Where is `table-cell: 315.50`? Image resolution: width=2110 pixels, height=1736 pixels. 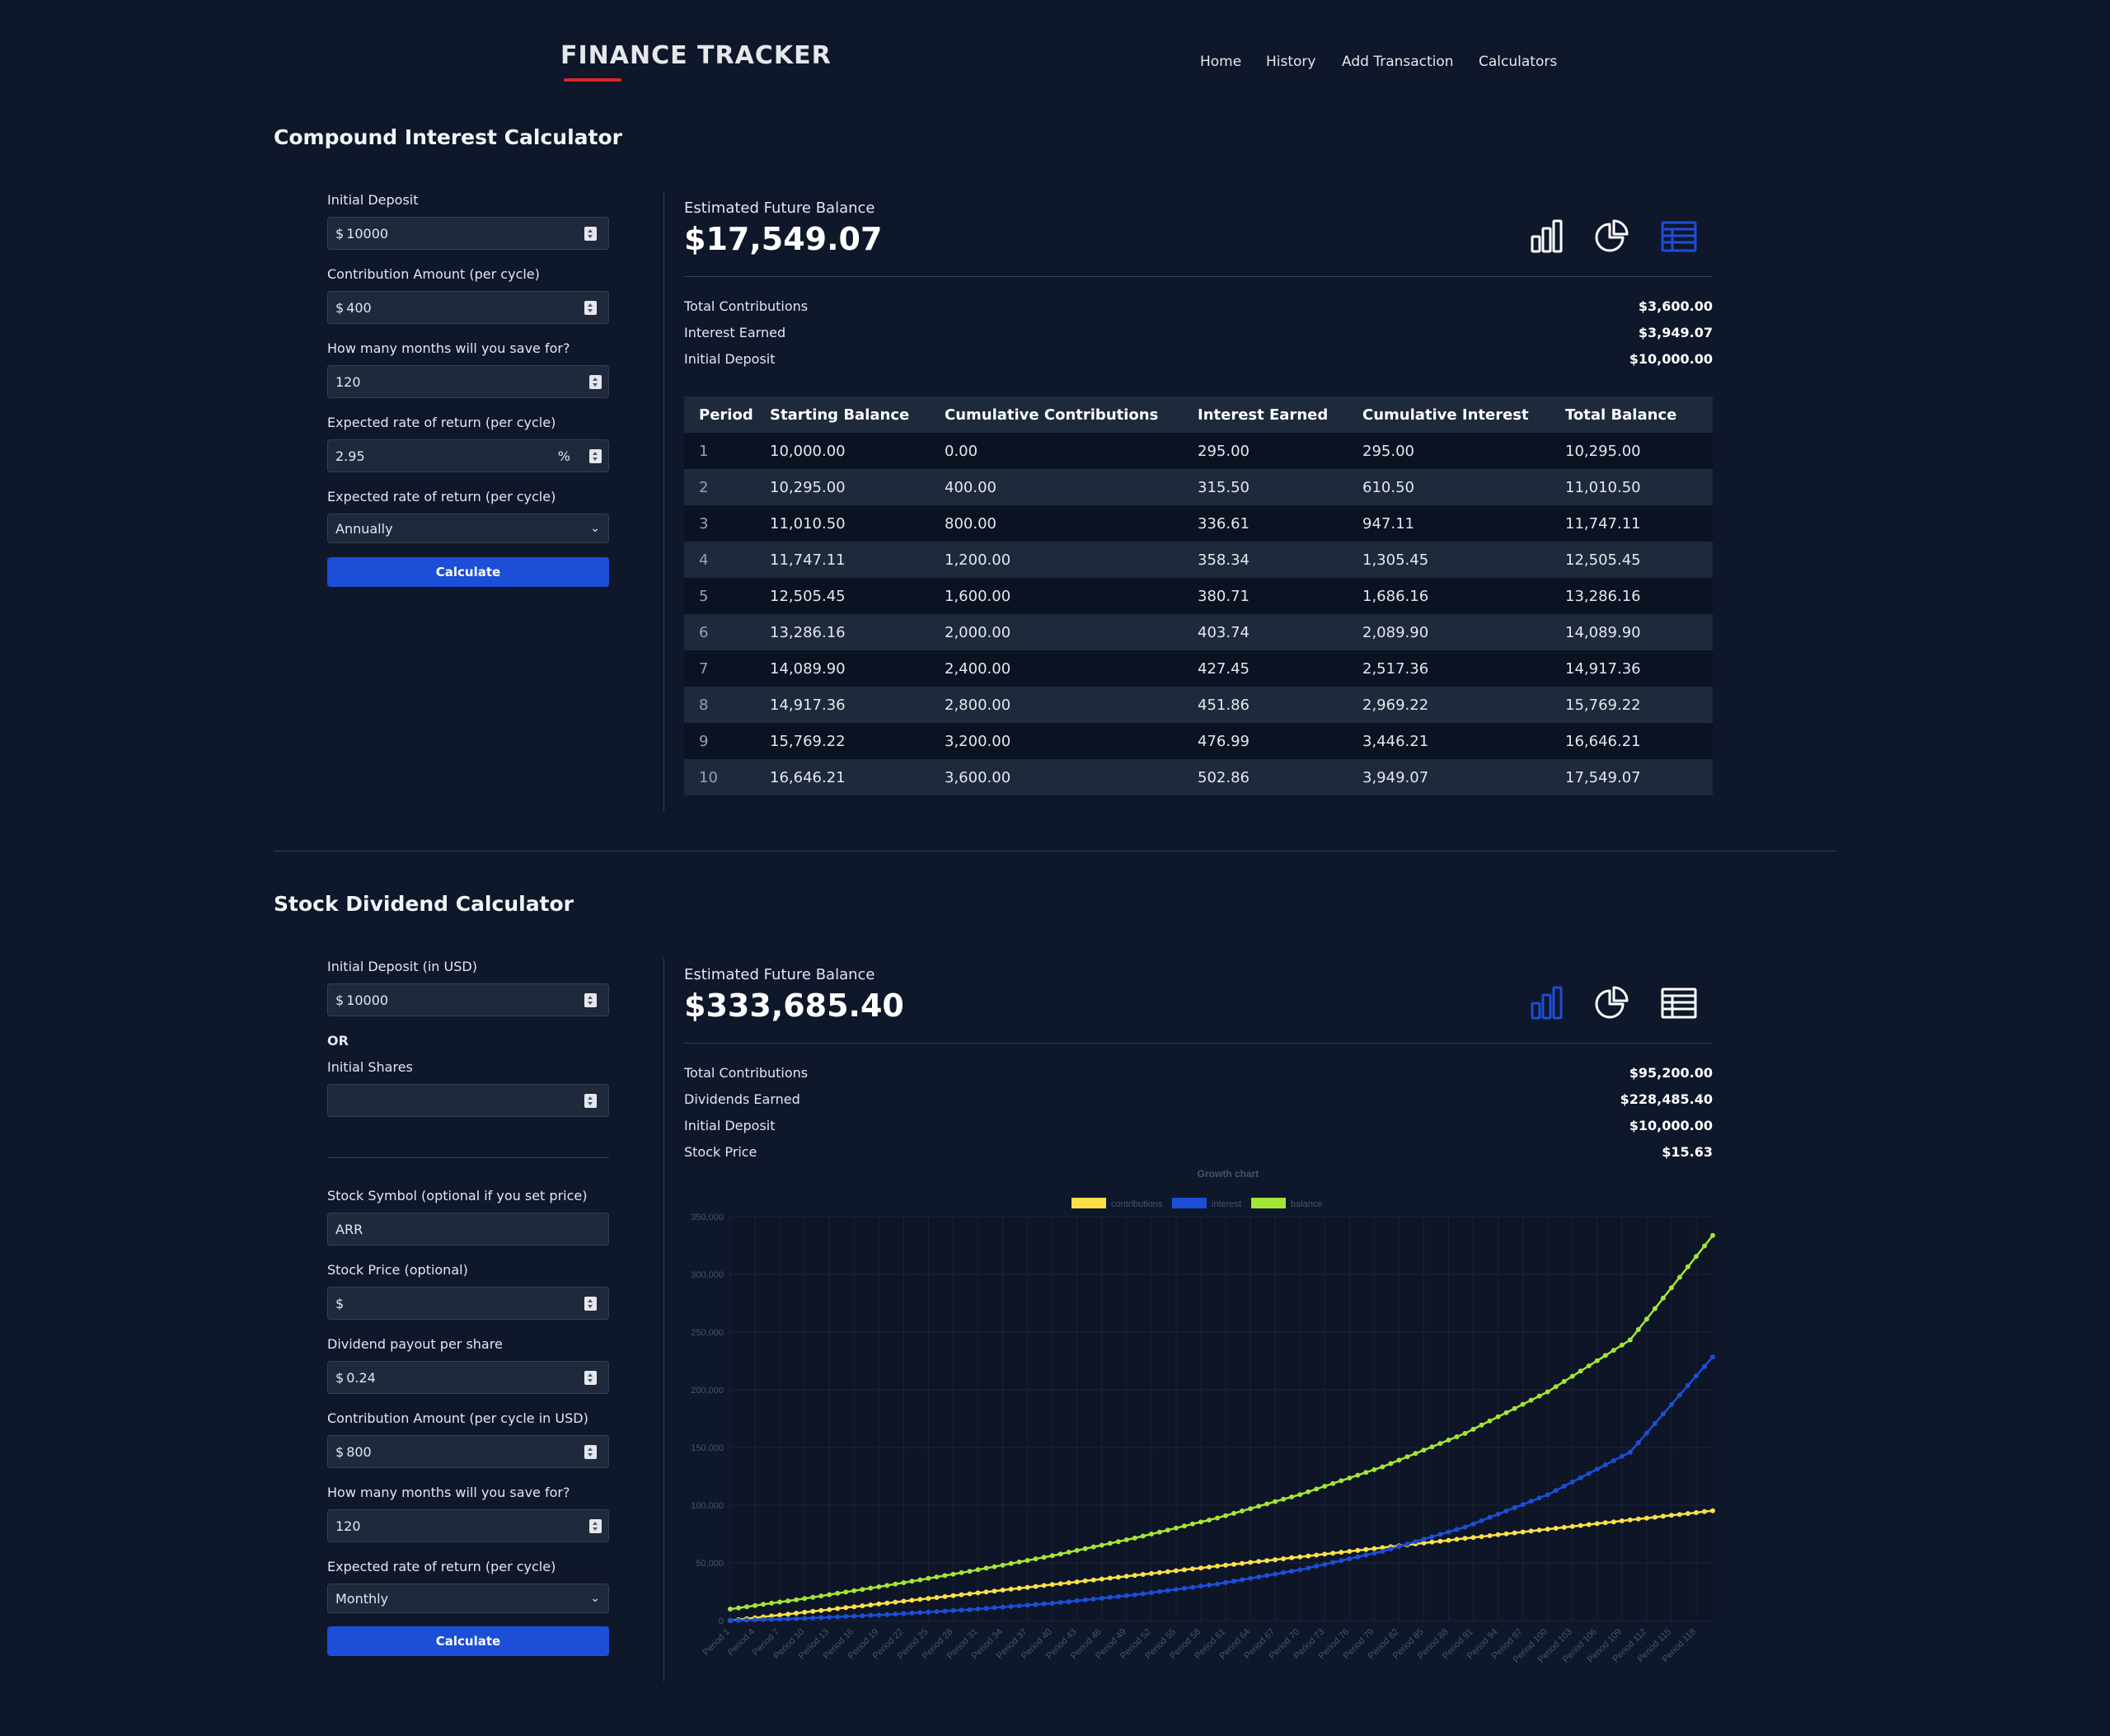
table-cell: 315.50 is located at coordinates (1280, 487).